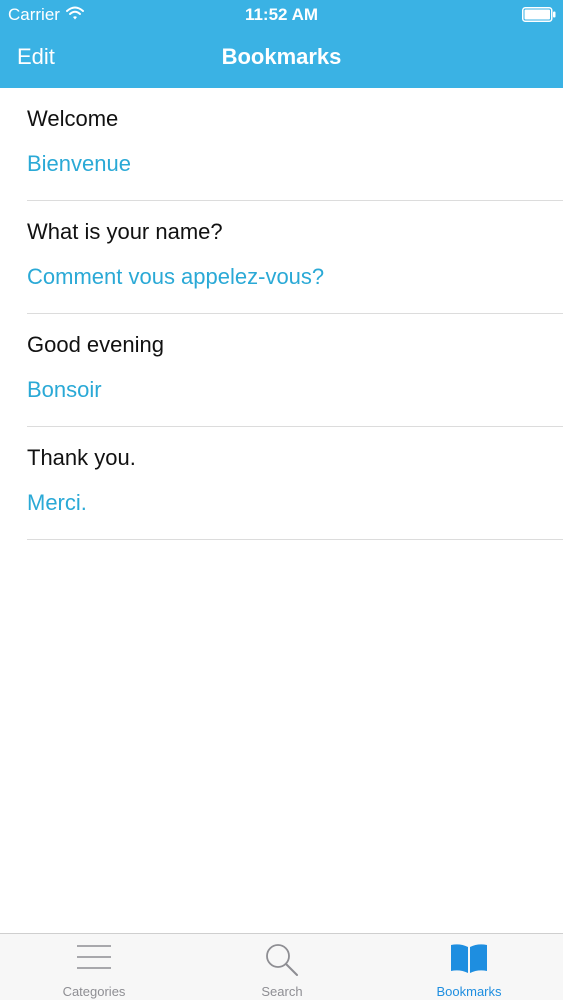 This screenshot has height=1000, width=563. I want to click on phrase-english: Thank you., so click(81, 457).